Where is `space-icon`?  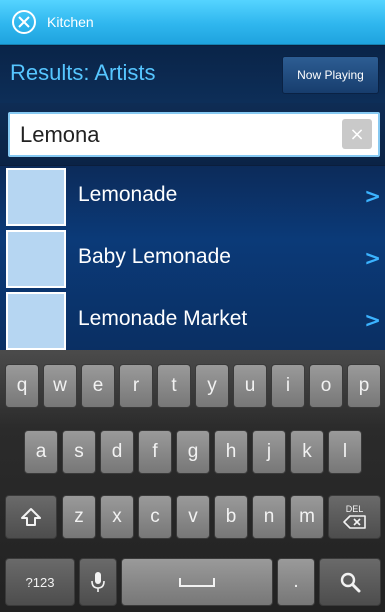
space-icon is located at coordinates (197, 582).